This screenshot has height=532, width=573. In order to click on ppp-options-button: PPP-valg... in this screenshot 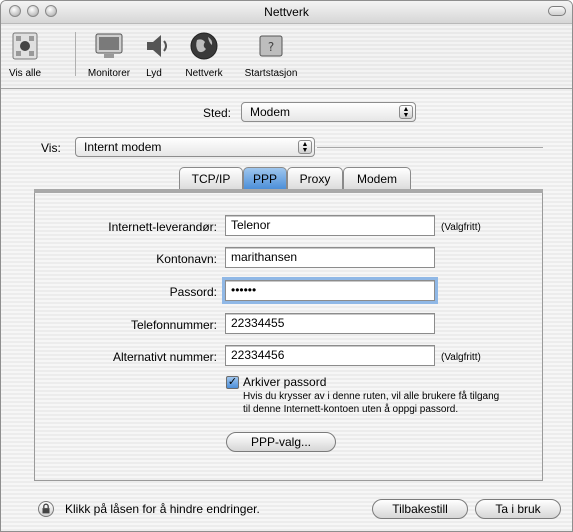, I will do `click(281, 442)`.